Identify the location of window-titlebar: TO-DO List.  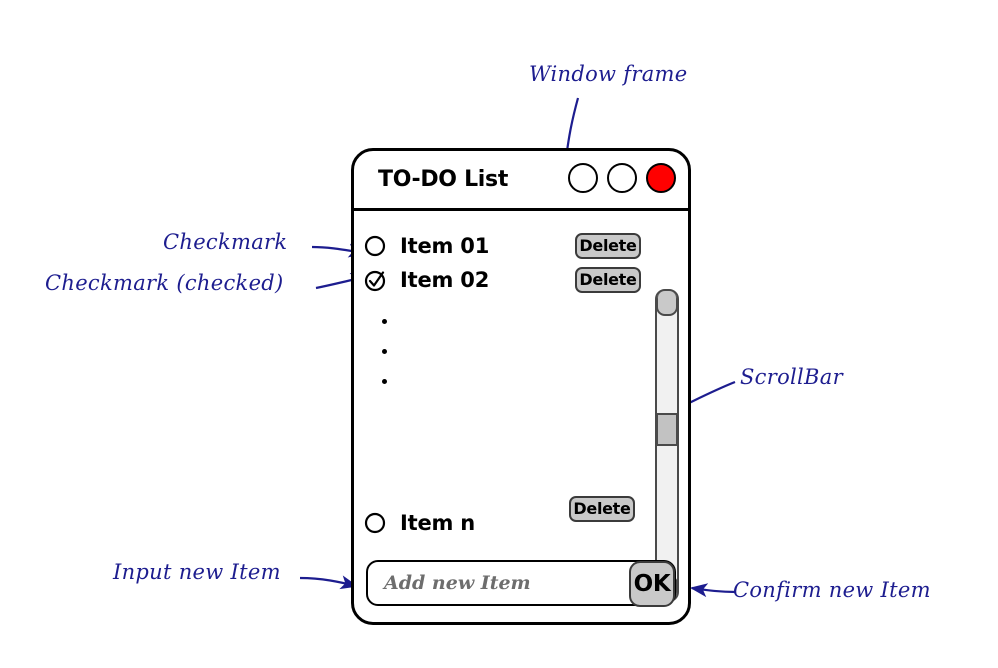
(521, 181).